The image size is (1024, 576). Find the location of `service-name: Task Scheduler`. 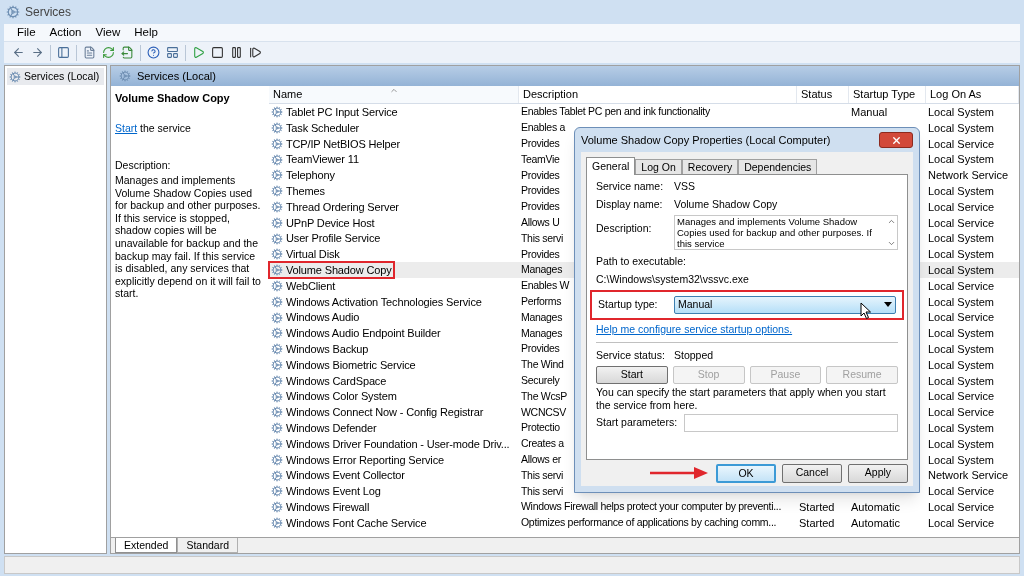

service-name: Task Scheduler is located at coordinates (315, 128).